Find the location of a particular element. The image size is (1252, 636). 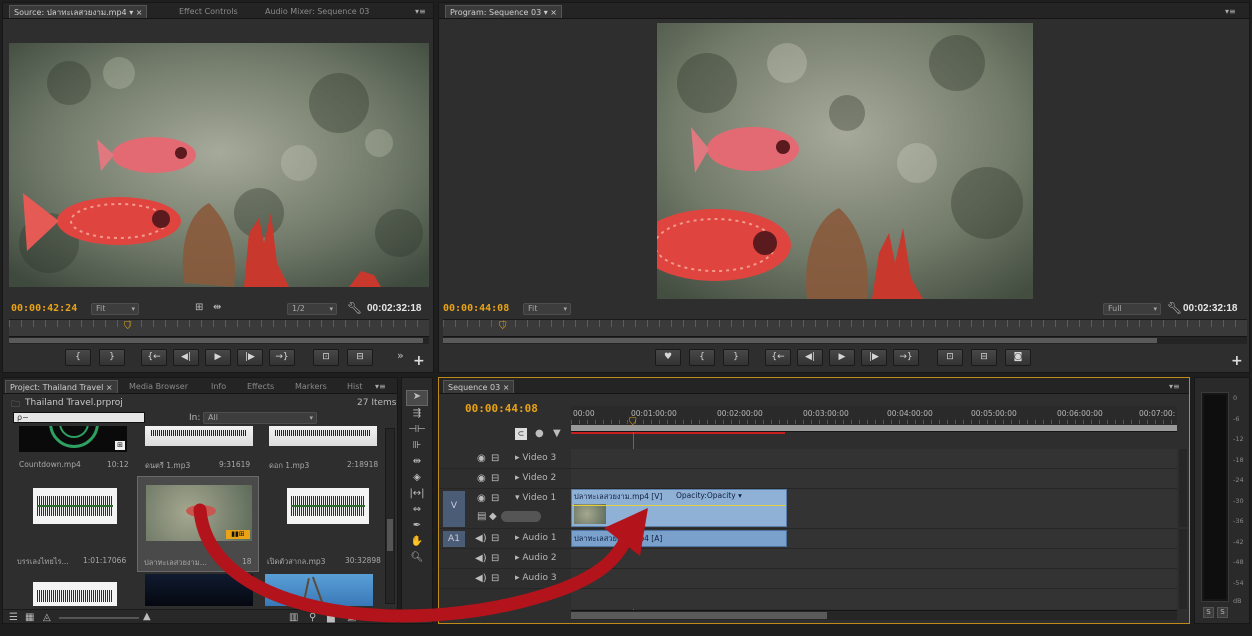

audio-clip: ปลาทะเลสวยงาม.mp4 [A] is located at coordinates (679, 538).